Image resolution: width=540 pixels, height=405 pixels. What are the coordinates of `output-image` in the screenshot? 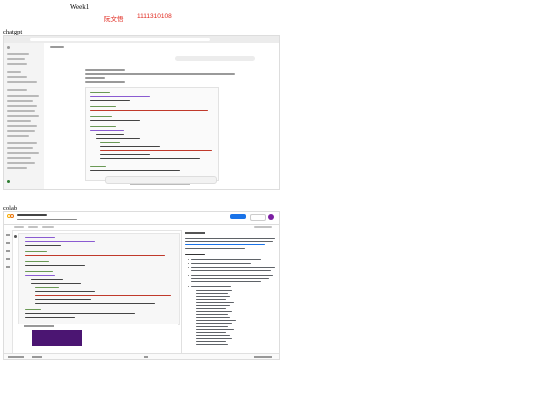 It's located at (57, 338).